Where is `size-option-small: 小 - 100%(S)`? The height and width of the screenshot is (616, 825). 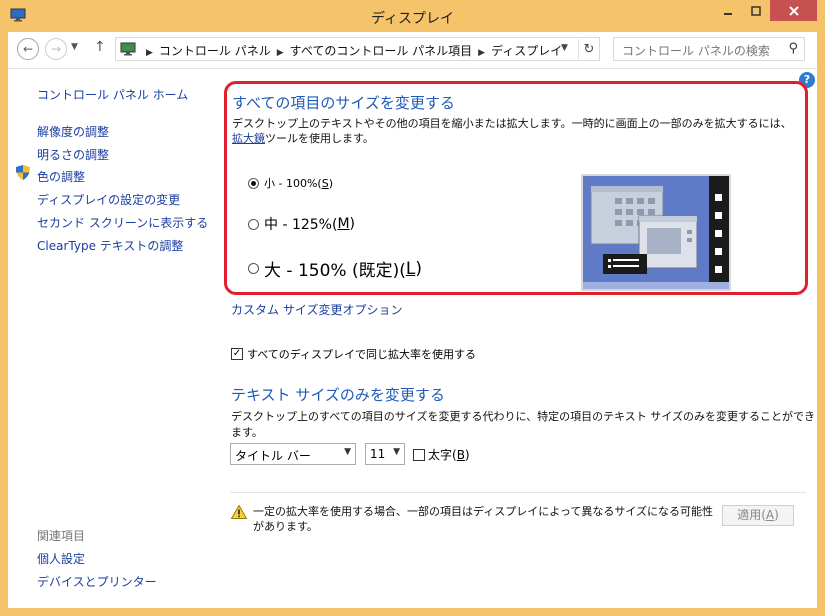
size-option-small: 小 - 100%(S) is located at coordinates (290, 183).